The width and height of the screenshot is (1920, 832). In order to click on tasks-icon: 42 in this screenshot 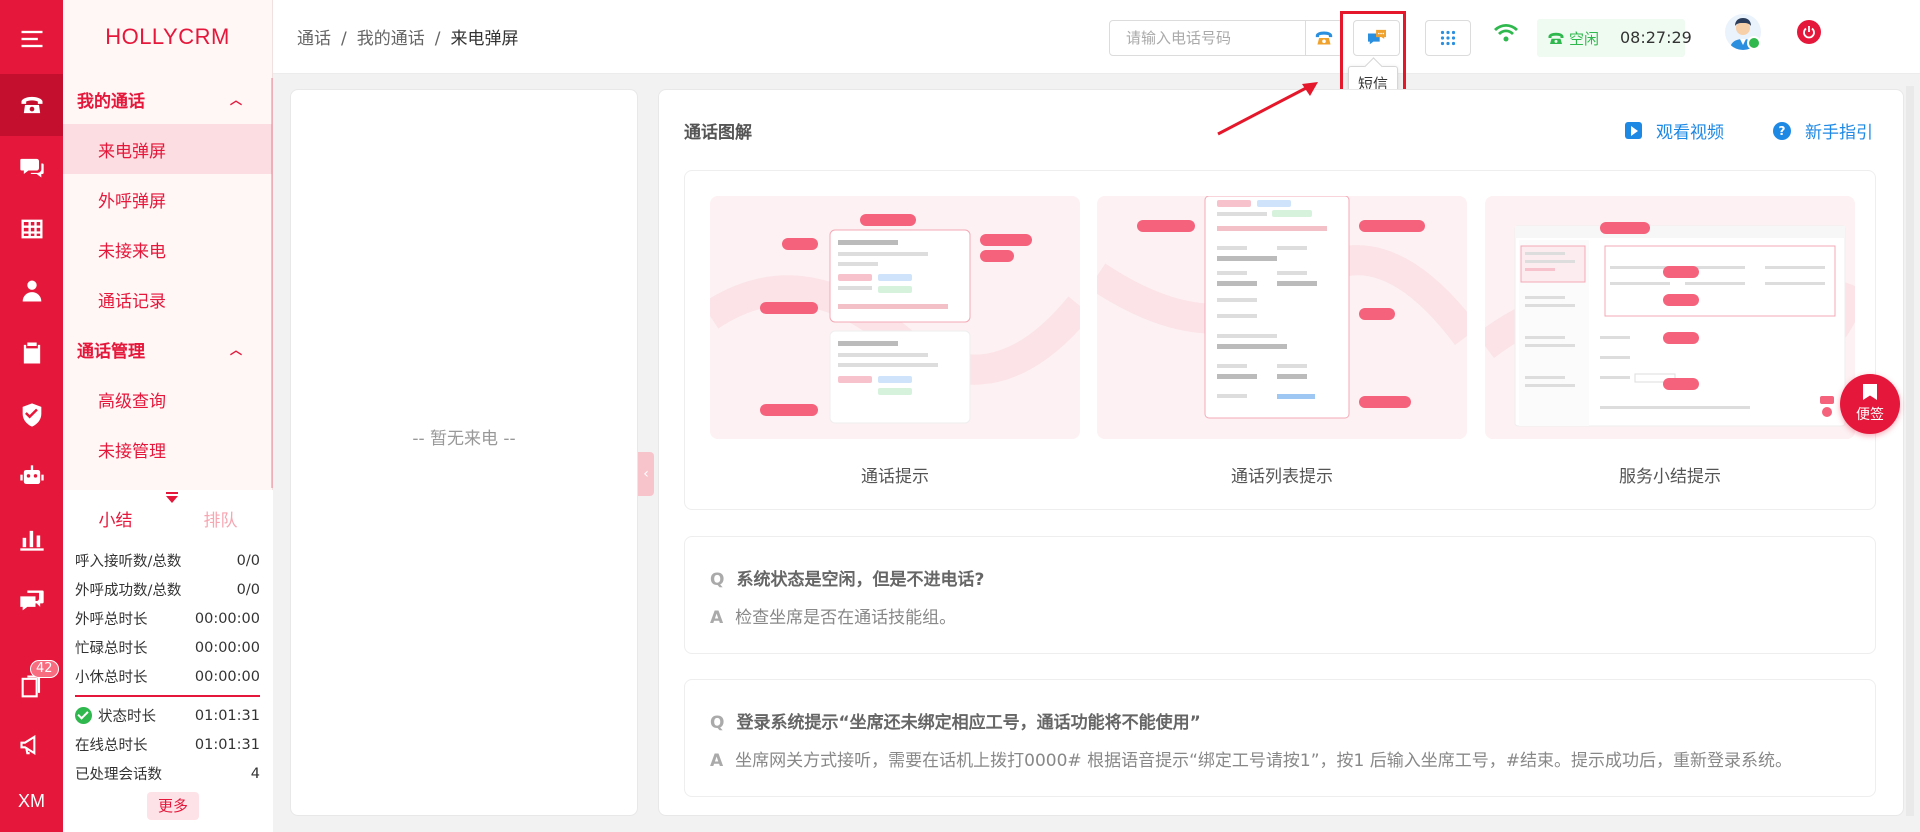, I will do `click(31, 687)`.